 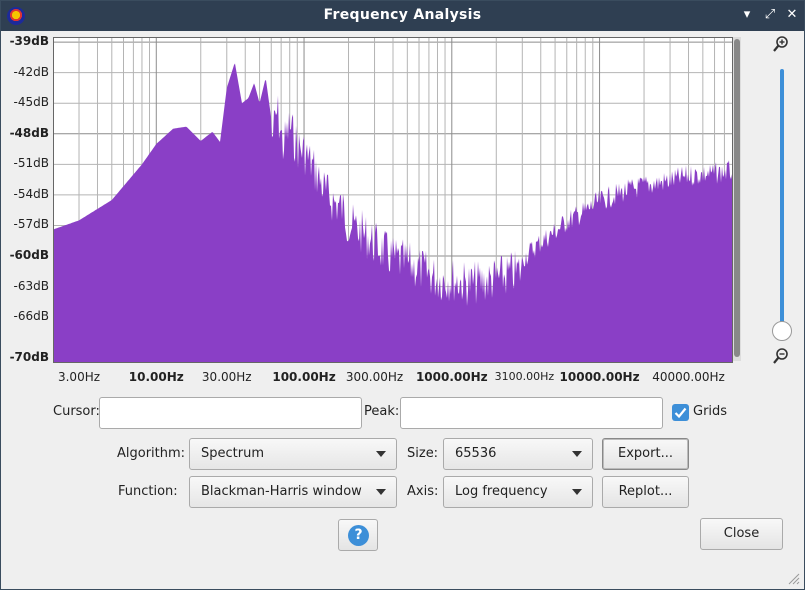 What do you see at coordinates (31, 285) in the screenshot?
I see `y-tick-label: -63dB` at bounding box center [31, 285].